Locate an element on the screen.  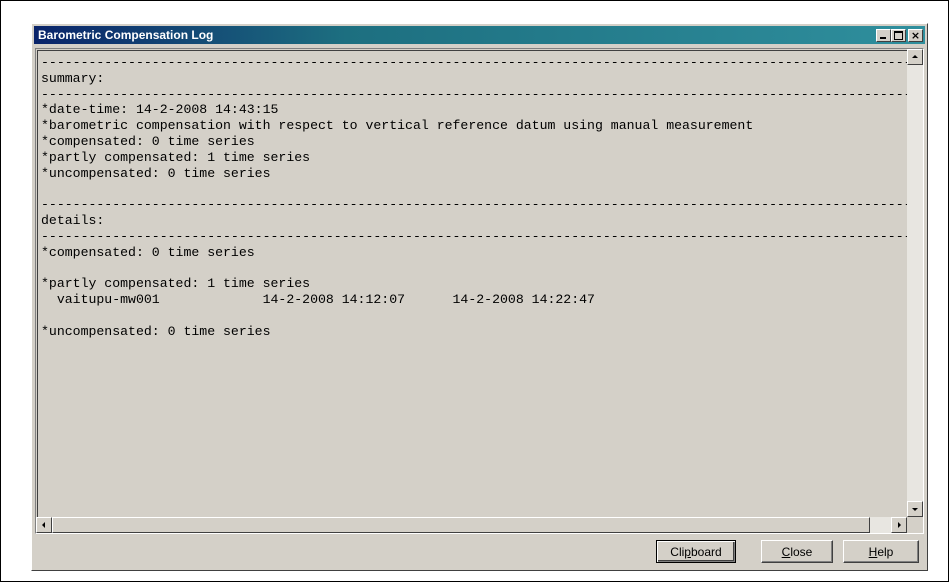
button-bar: Clipboard Close Help is located at coordinates (479, 552).